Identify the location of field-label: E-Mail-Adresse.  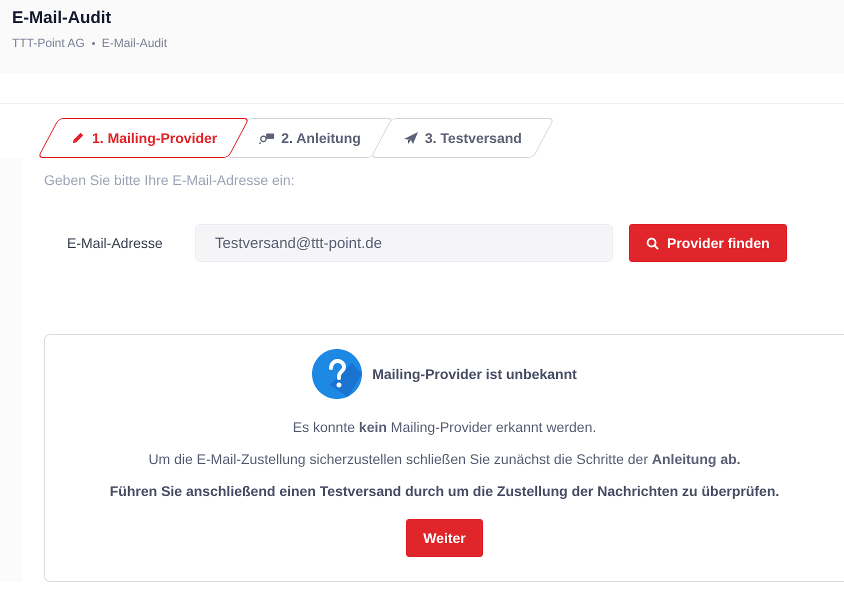
(115, 243).